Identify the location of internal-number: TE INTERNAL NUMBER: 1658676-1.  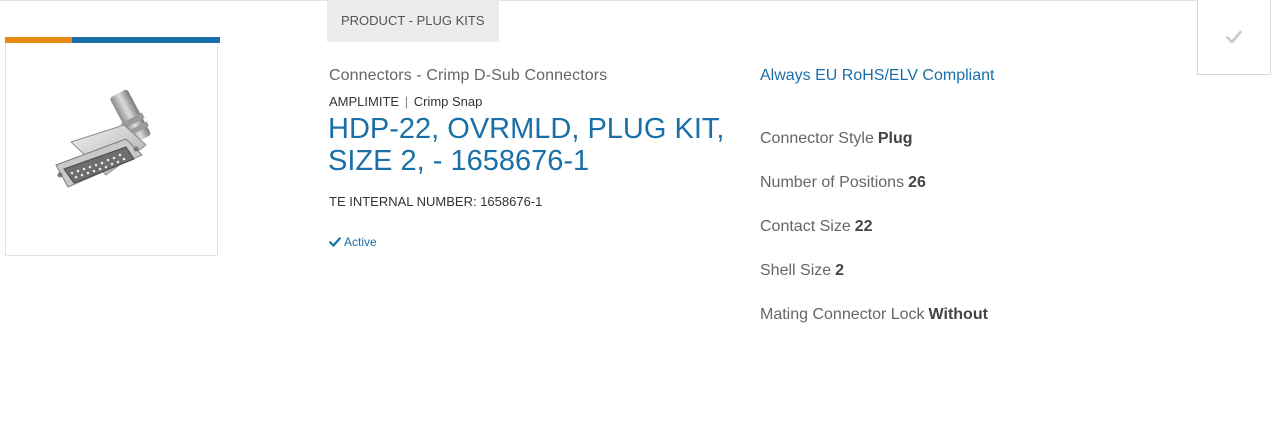
(436, 201).